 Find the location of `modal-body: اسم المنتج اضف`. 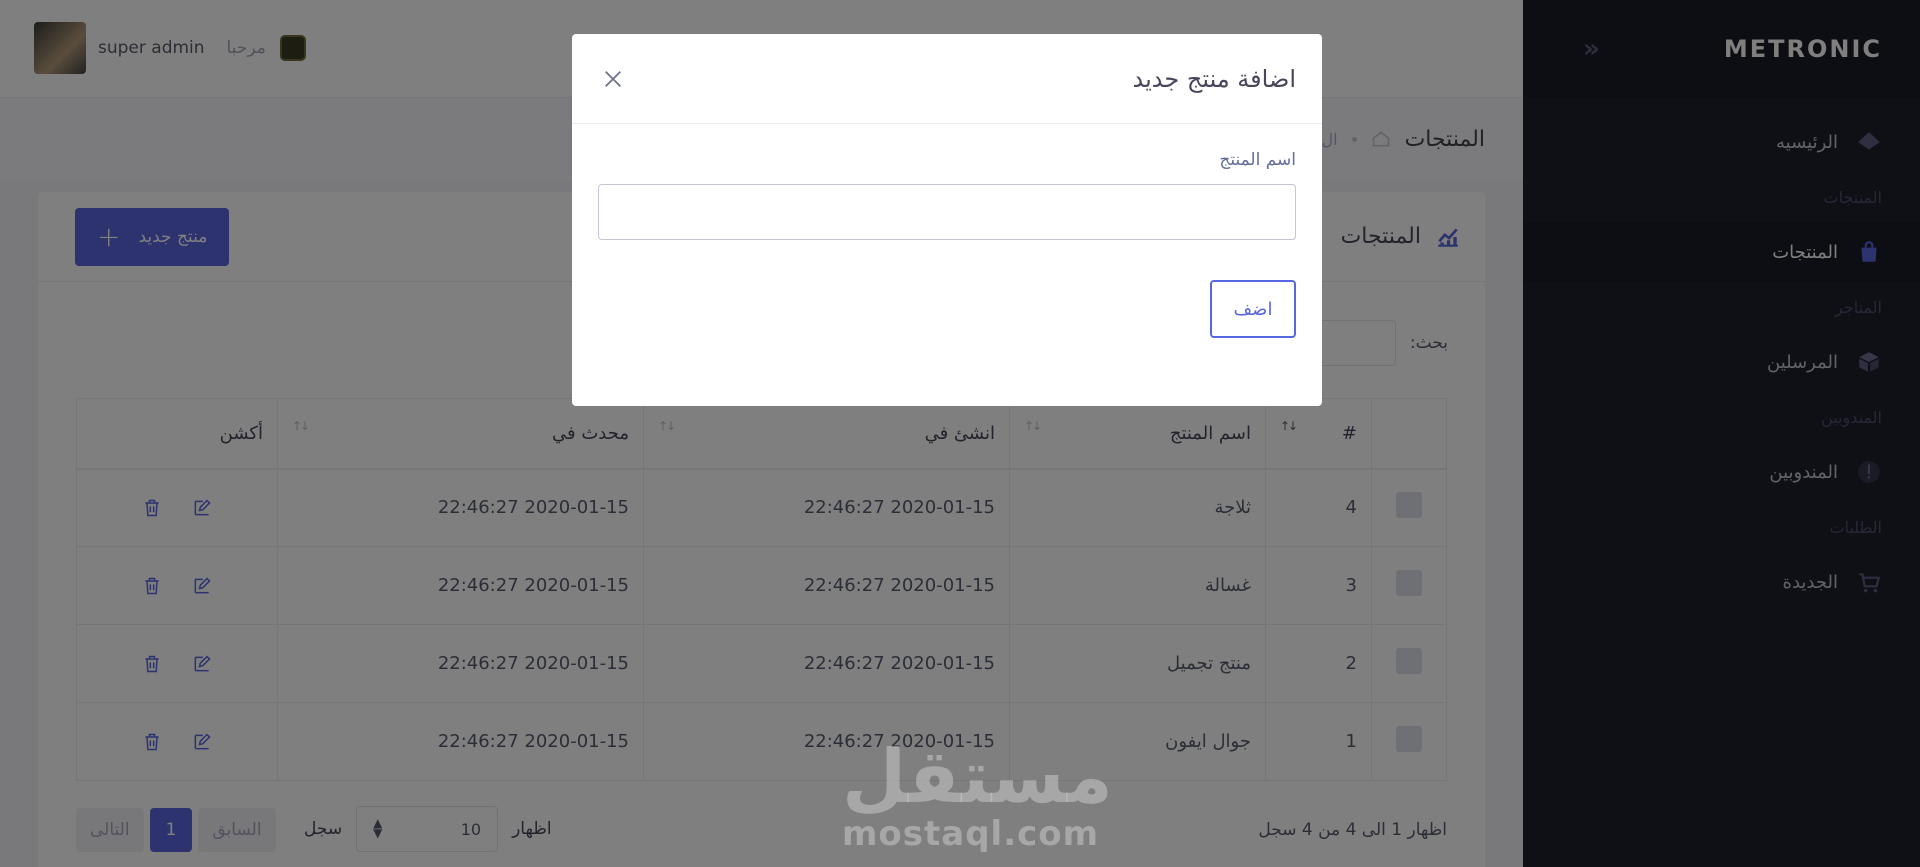

modal-body: اسم المنتج اضف is located at coordinates (947, 244).